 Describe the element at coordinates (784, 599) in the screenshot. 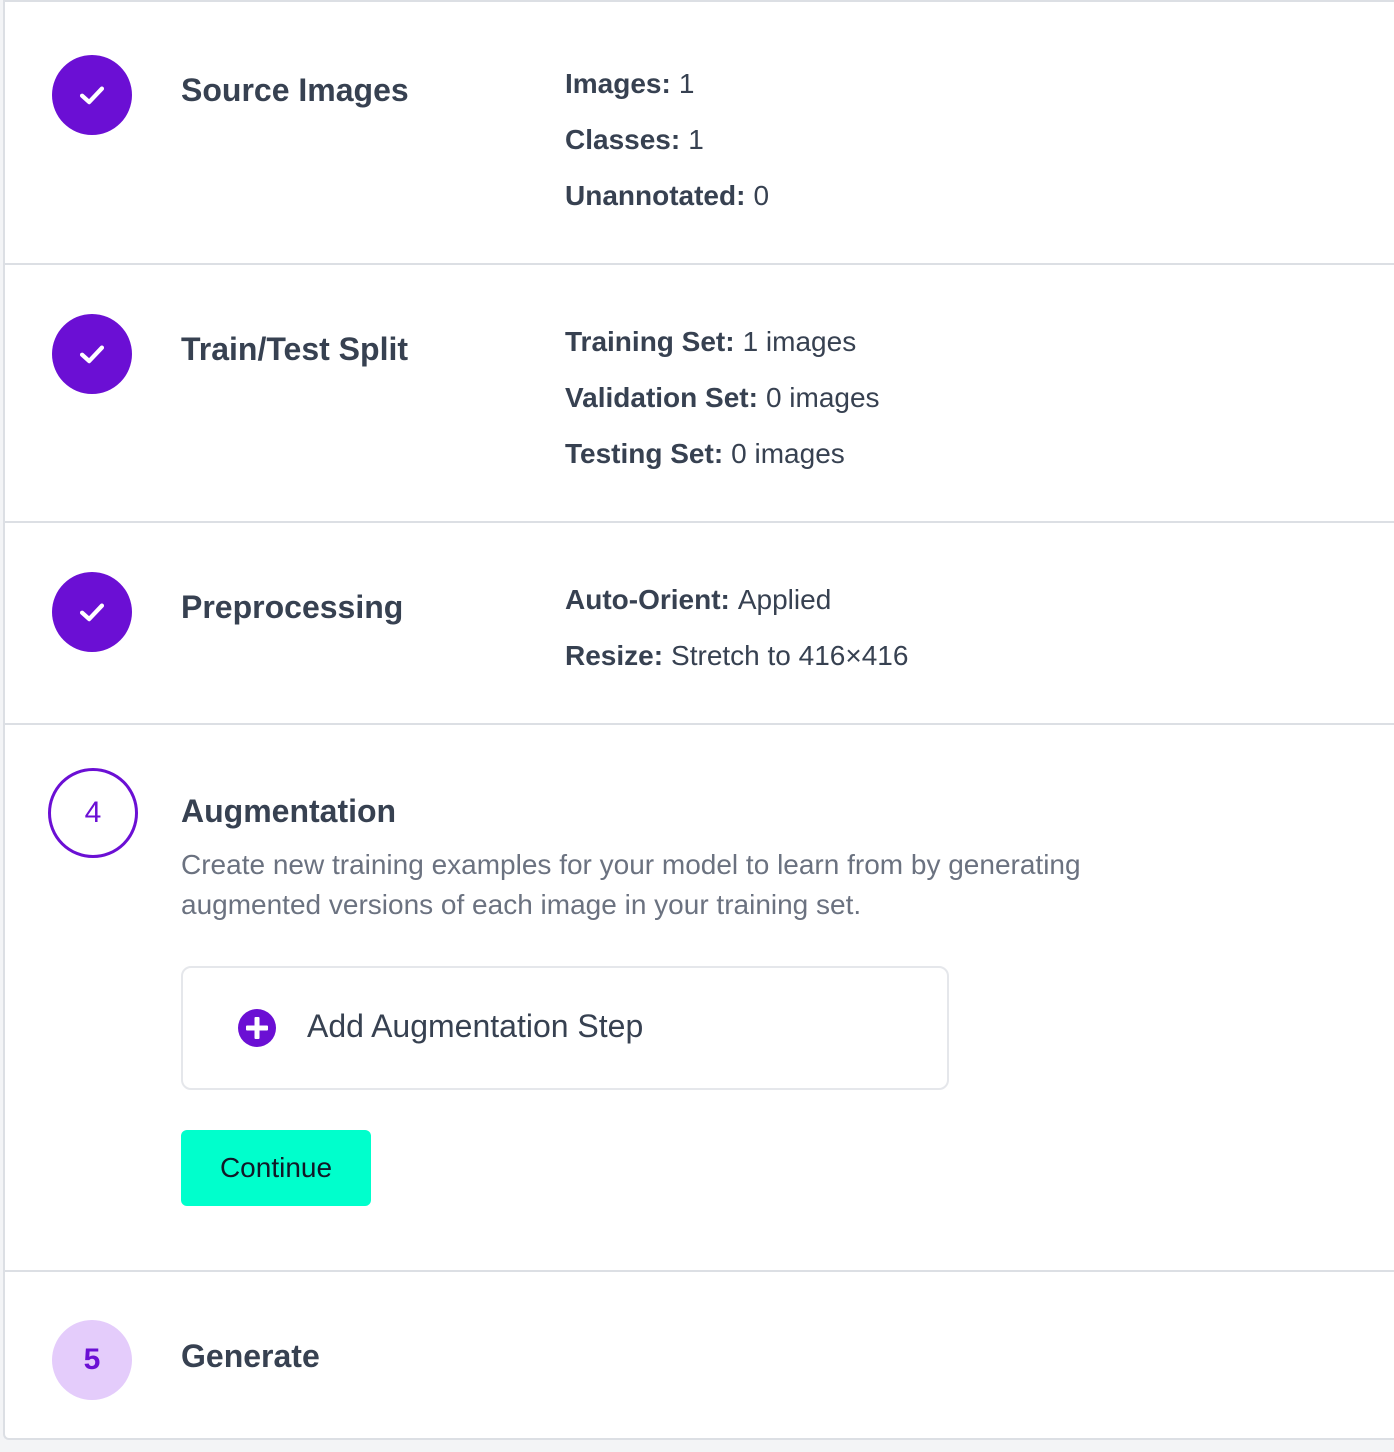

I see `detail-value: Applied` at that location.